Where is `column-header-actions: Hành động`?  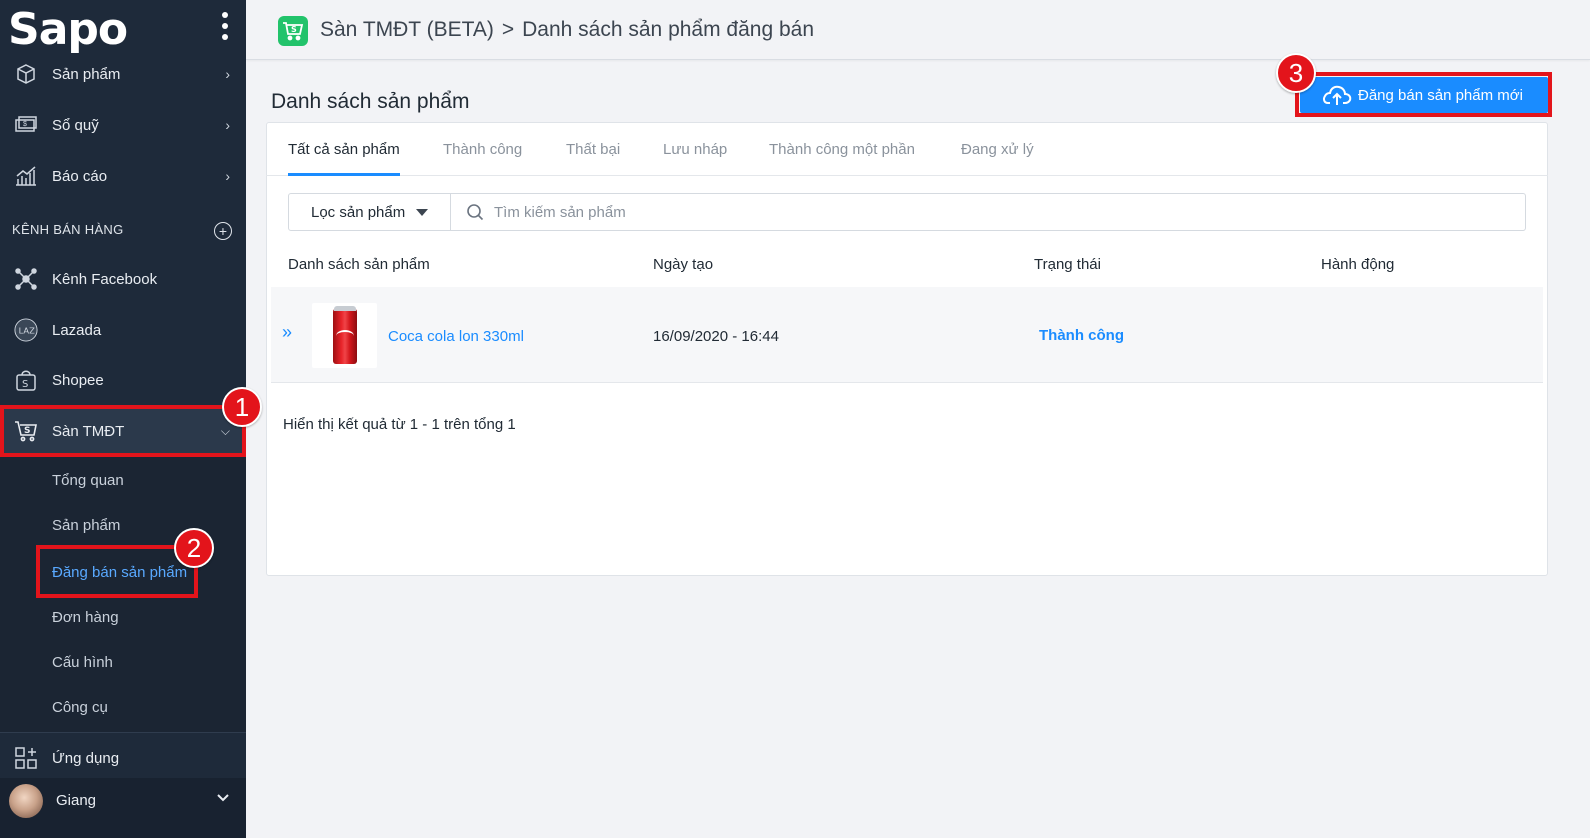 column-header-actions: Hành động is located at coordinates (1358, 264).